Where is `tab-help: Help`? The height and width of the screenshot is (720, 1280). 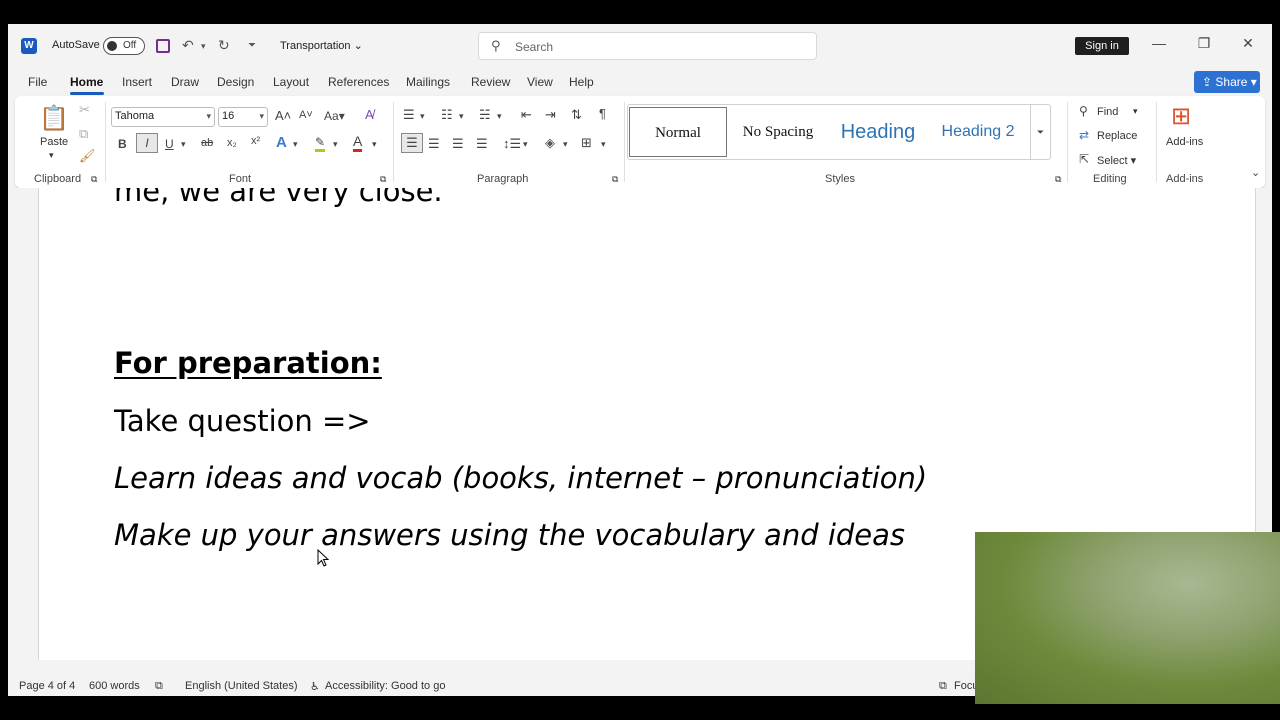
tab-help: Help is located at coordinates (581, 82).